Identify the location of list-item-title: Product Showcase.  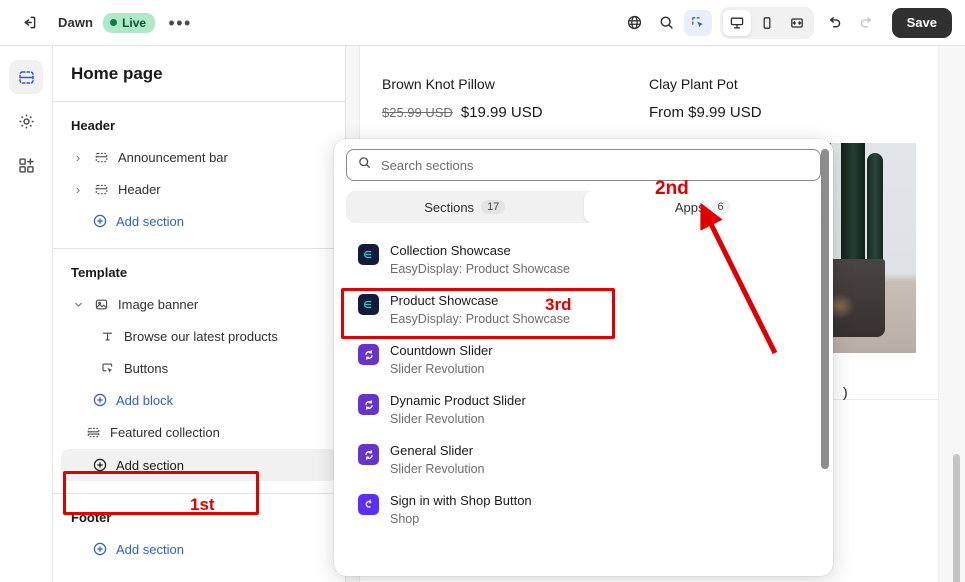
(444, 300).